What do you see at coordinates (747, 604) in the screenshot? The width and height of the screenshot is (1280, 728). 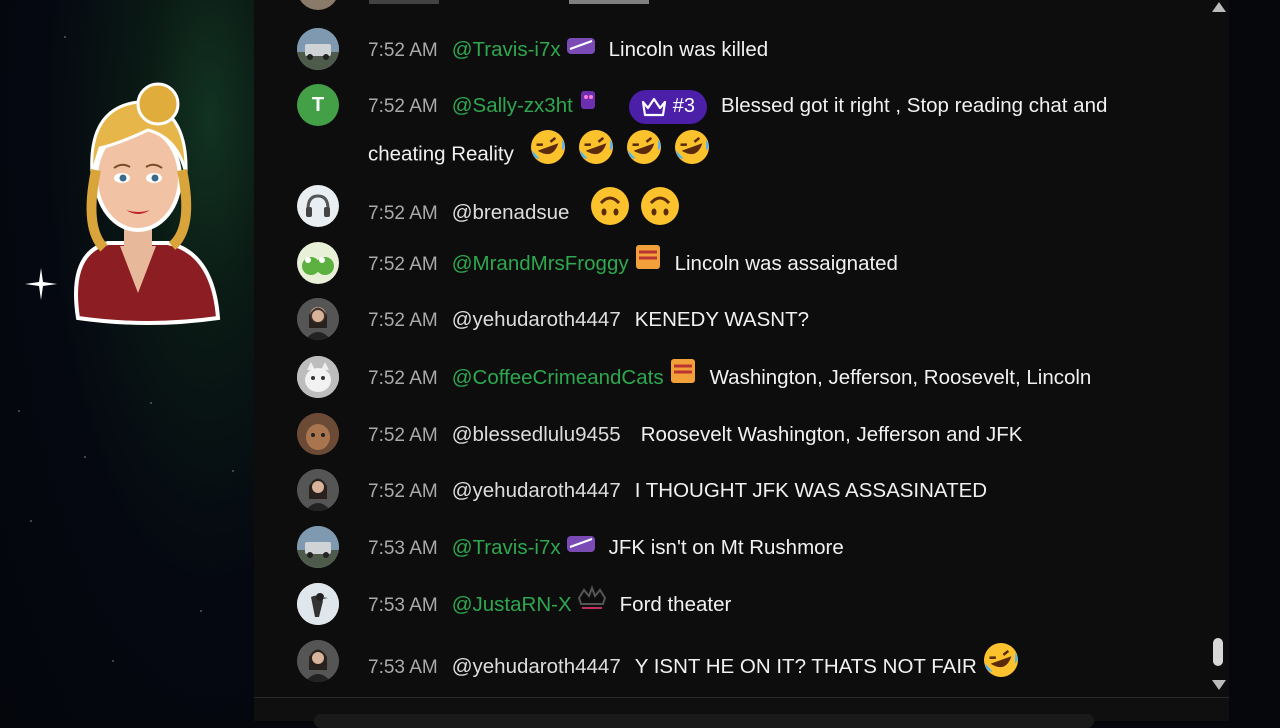 I see `chat-message: 7:53 AM @JustaRN-X Ford theater` at bounding box center [747, 604].